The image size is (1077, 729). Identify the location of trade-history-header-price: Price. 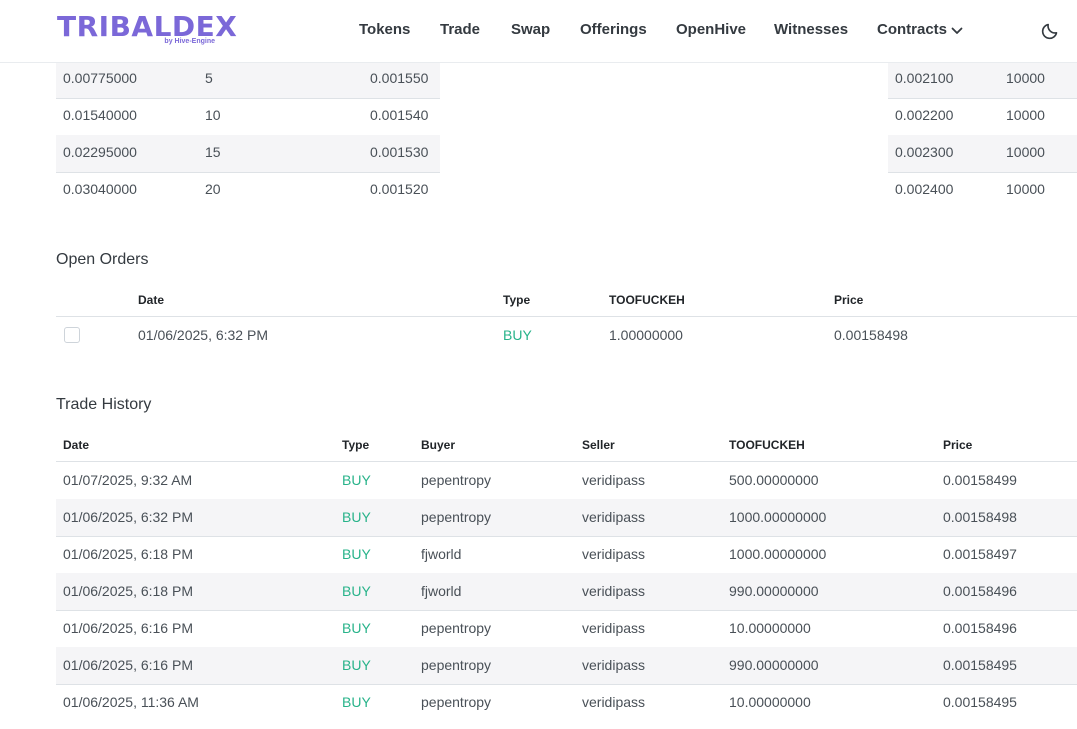
(958, 445).